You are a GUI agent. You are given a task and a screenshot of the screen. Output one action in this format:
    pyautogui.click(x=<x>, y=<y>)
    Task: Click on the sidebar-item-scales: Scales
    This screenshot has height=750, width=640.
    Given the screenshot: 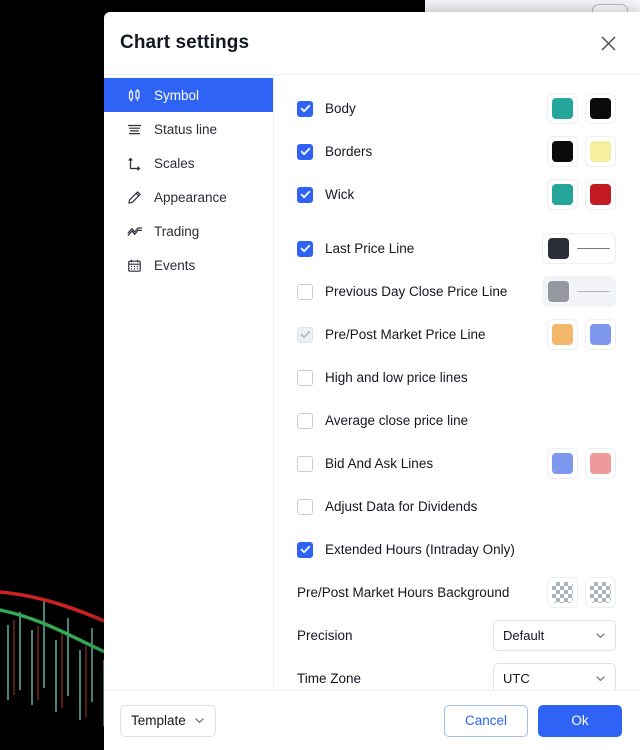 What is the action you would take?
    pyautogui.click(x=188, y=163)
    